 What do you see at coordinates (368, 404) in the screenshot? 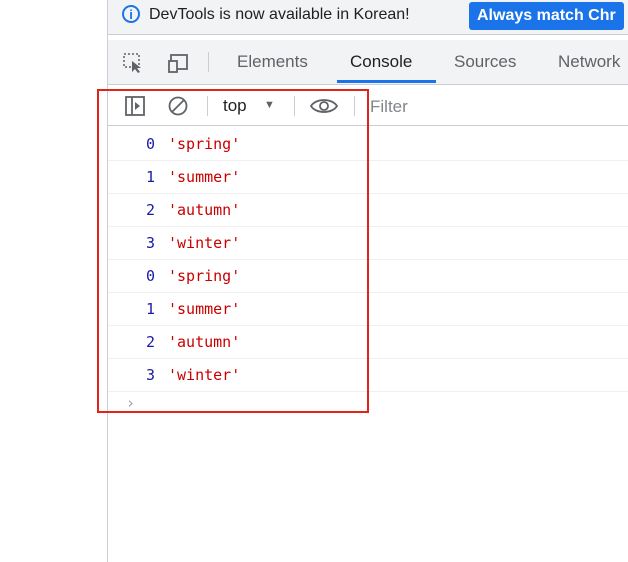
I see `console-prompt: ›` at bounding box center [368, 404].